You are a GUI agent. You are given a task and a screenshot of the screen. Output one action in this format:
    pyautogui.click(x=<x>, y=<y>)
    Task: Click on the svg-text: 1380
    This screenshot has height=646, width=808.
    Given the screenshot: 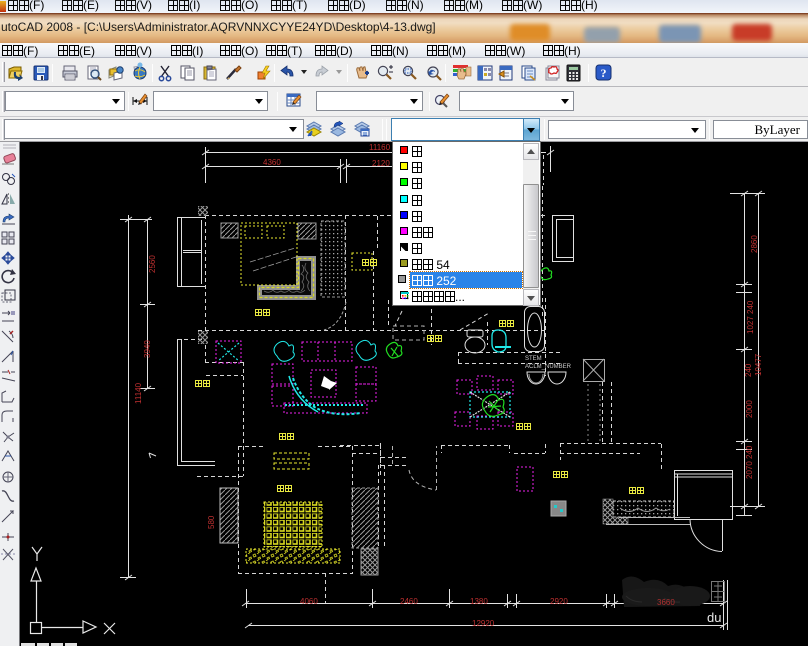 What is the action you would take?
    pyautogui.click(x=479, y=601)
    